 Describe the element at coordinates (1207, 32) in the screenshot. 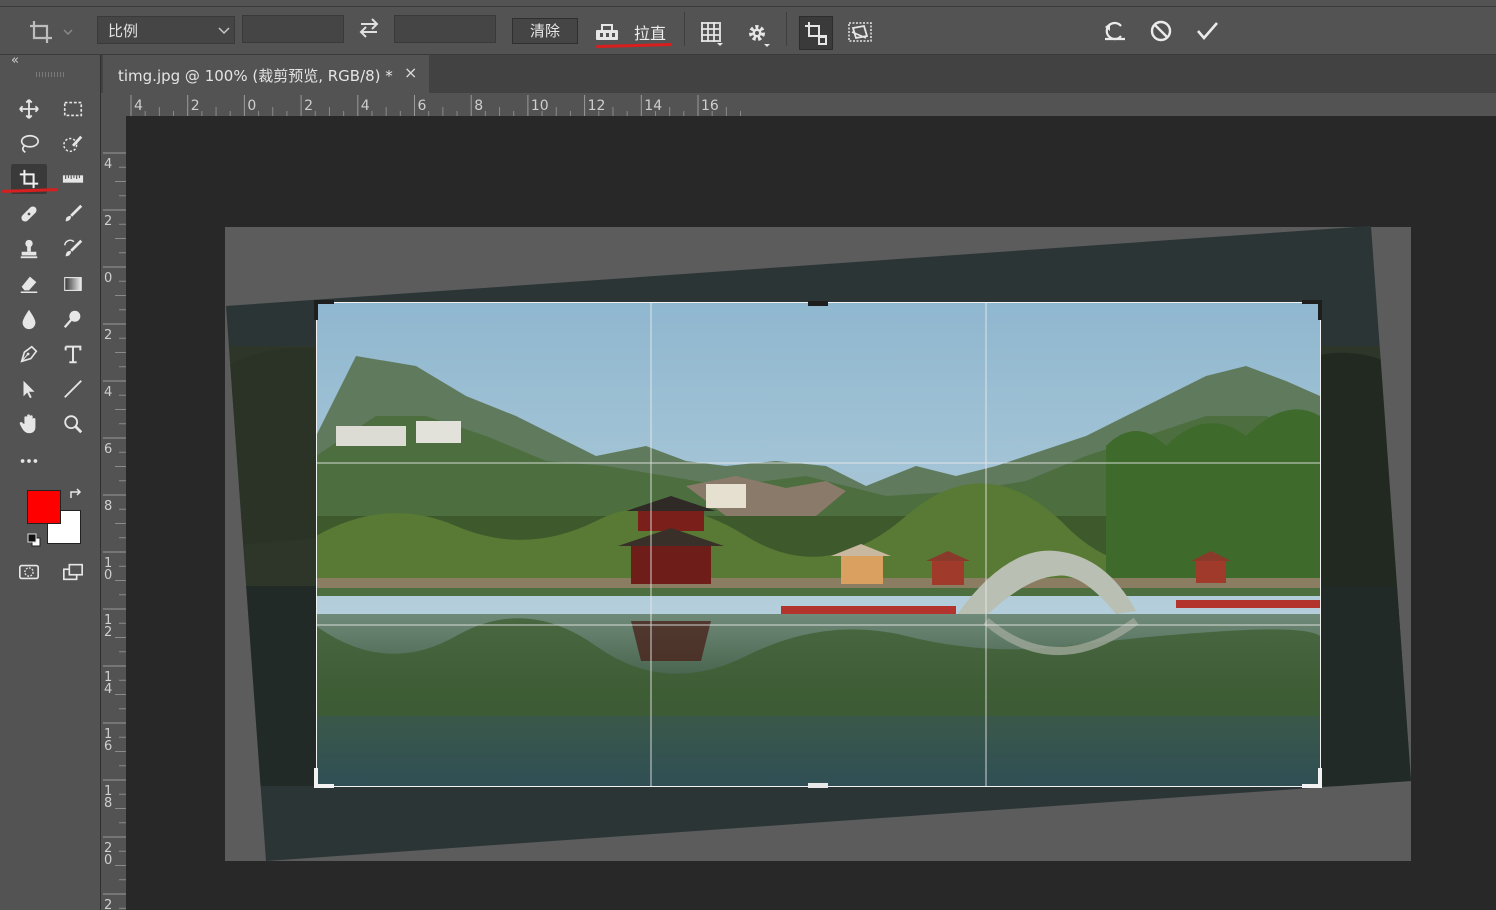

I see `commit-crop-button` at that location.